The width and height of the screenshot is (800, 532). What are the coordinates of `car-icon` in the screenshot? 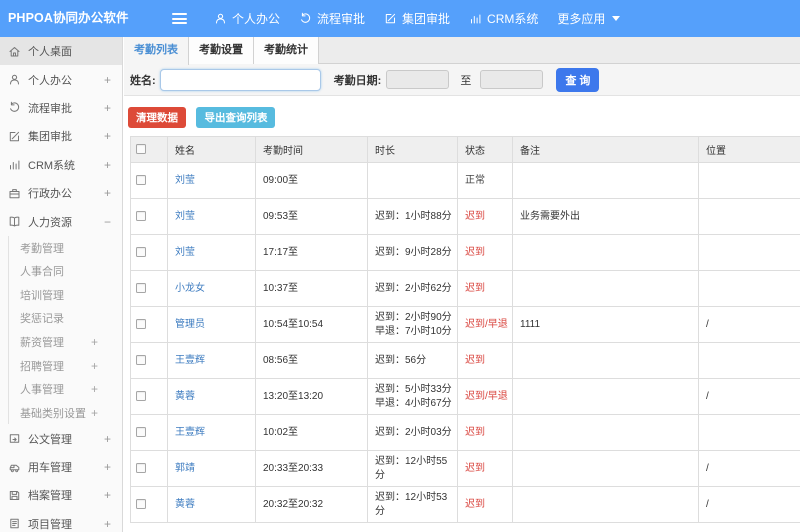 It's located at (14, 468).